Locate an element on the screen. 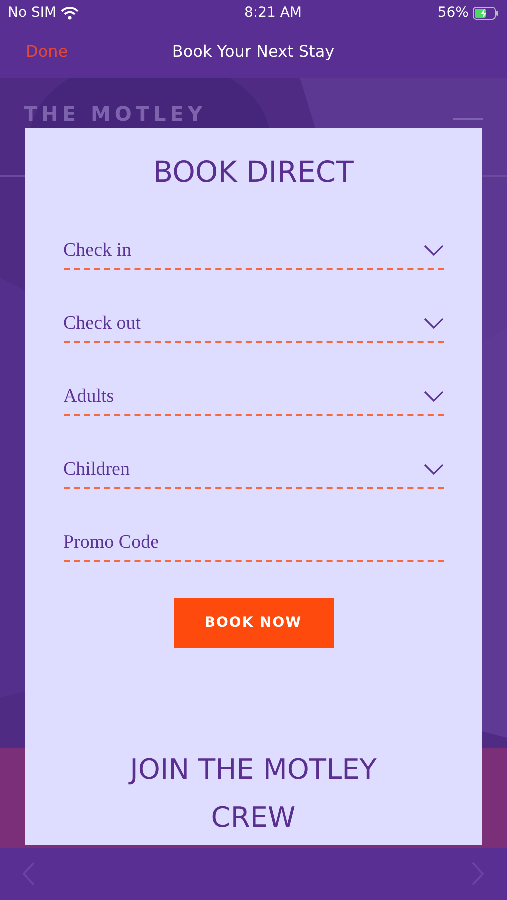 The height and width of the screenshot is (900, 507). book-now-button: BOOK NOW is located at coordinates (254, 623).